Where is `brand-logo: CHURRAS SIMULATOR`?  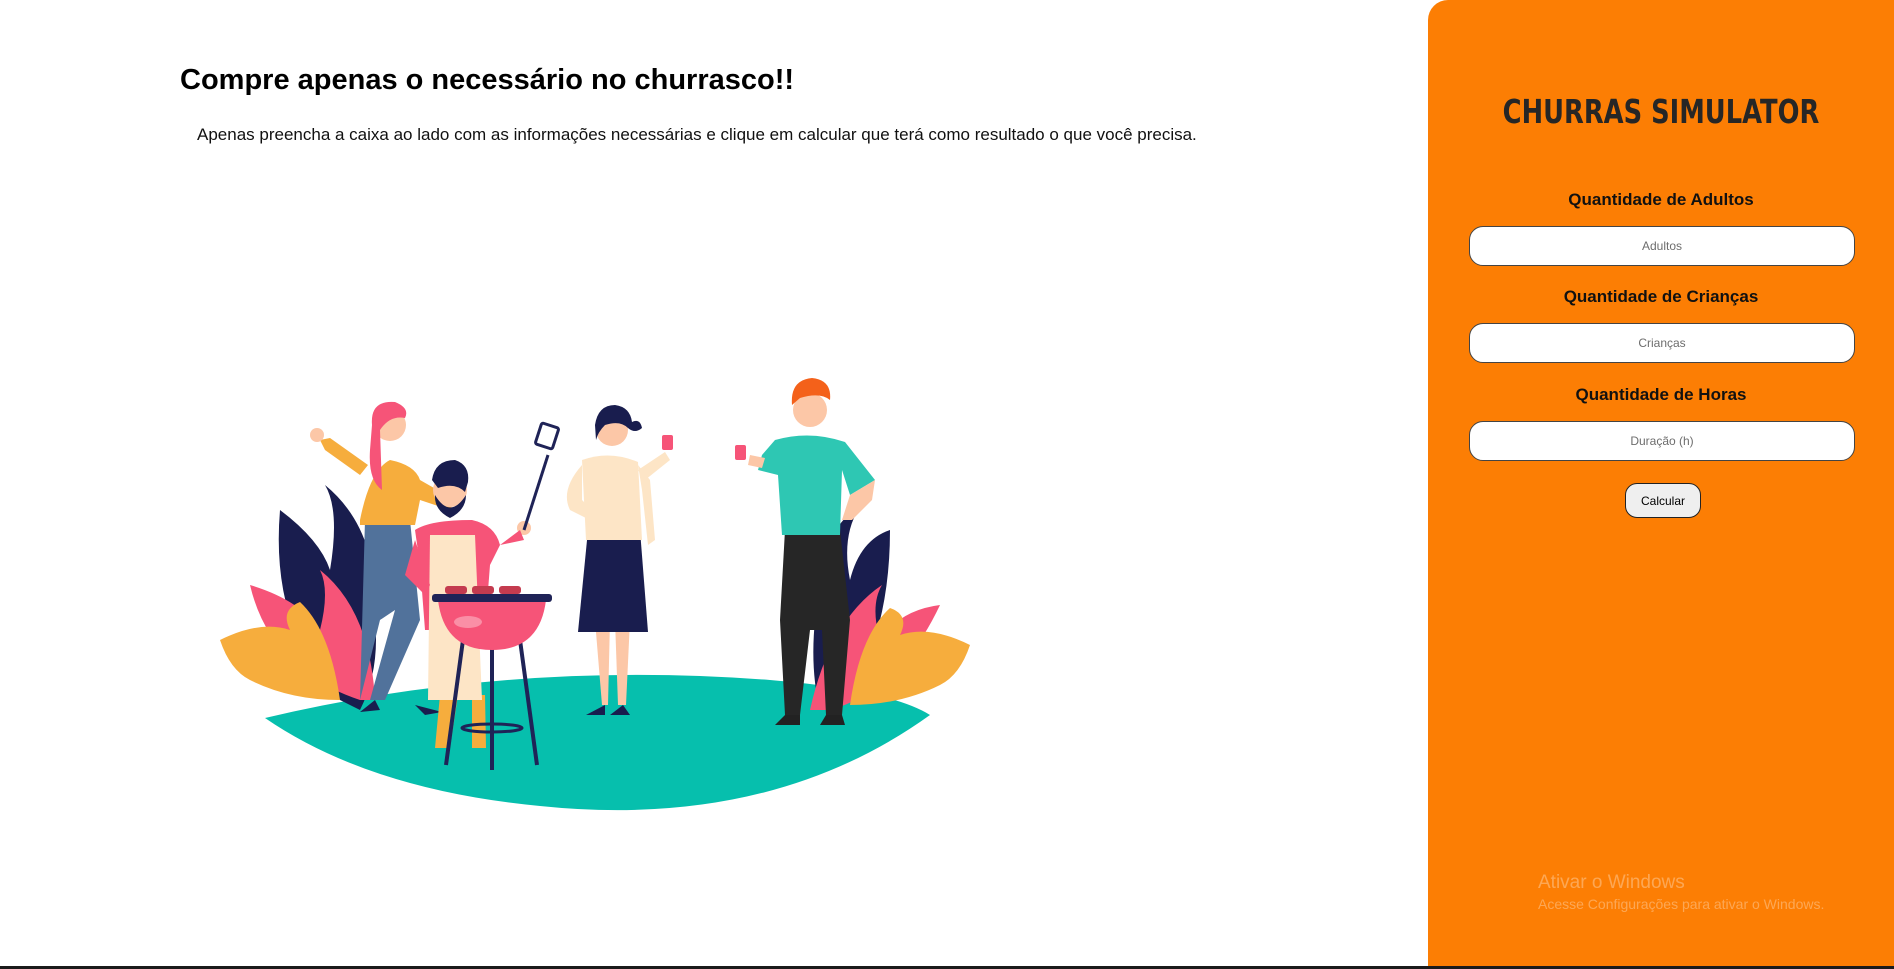
brand-logo: CHURRAS SIMULATOR is located at coordinates (1661, 111).